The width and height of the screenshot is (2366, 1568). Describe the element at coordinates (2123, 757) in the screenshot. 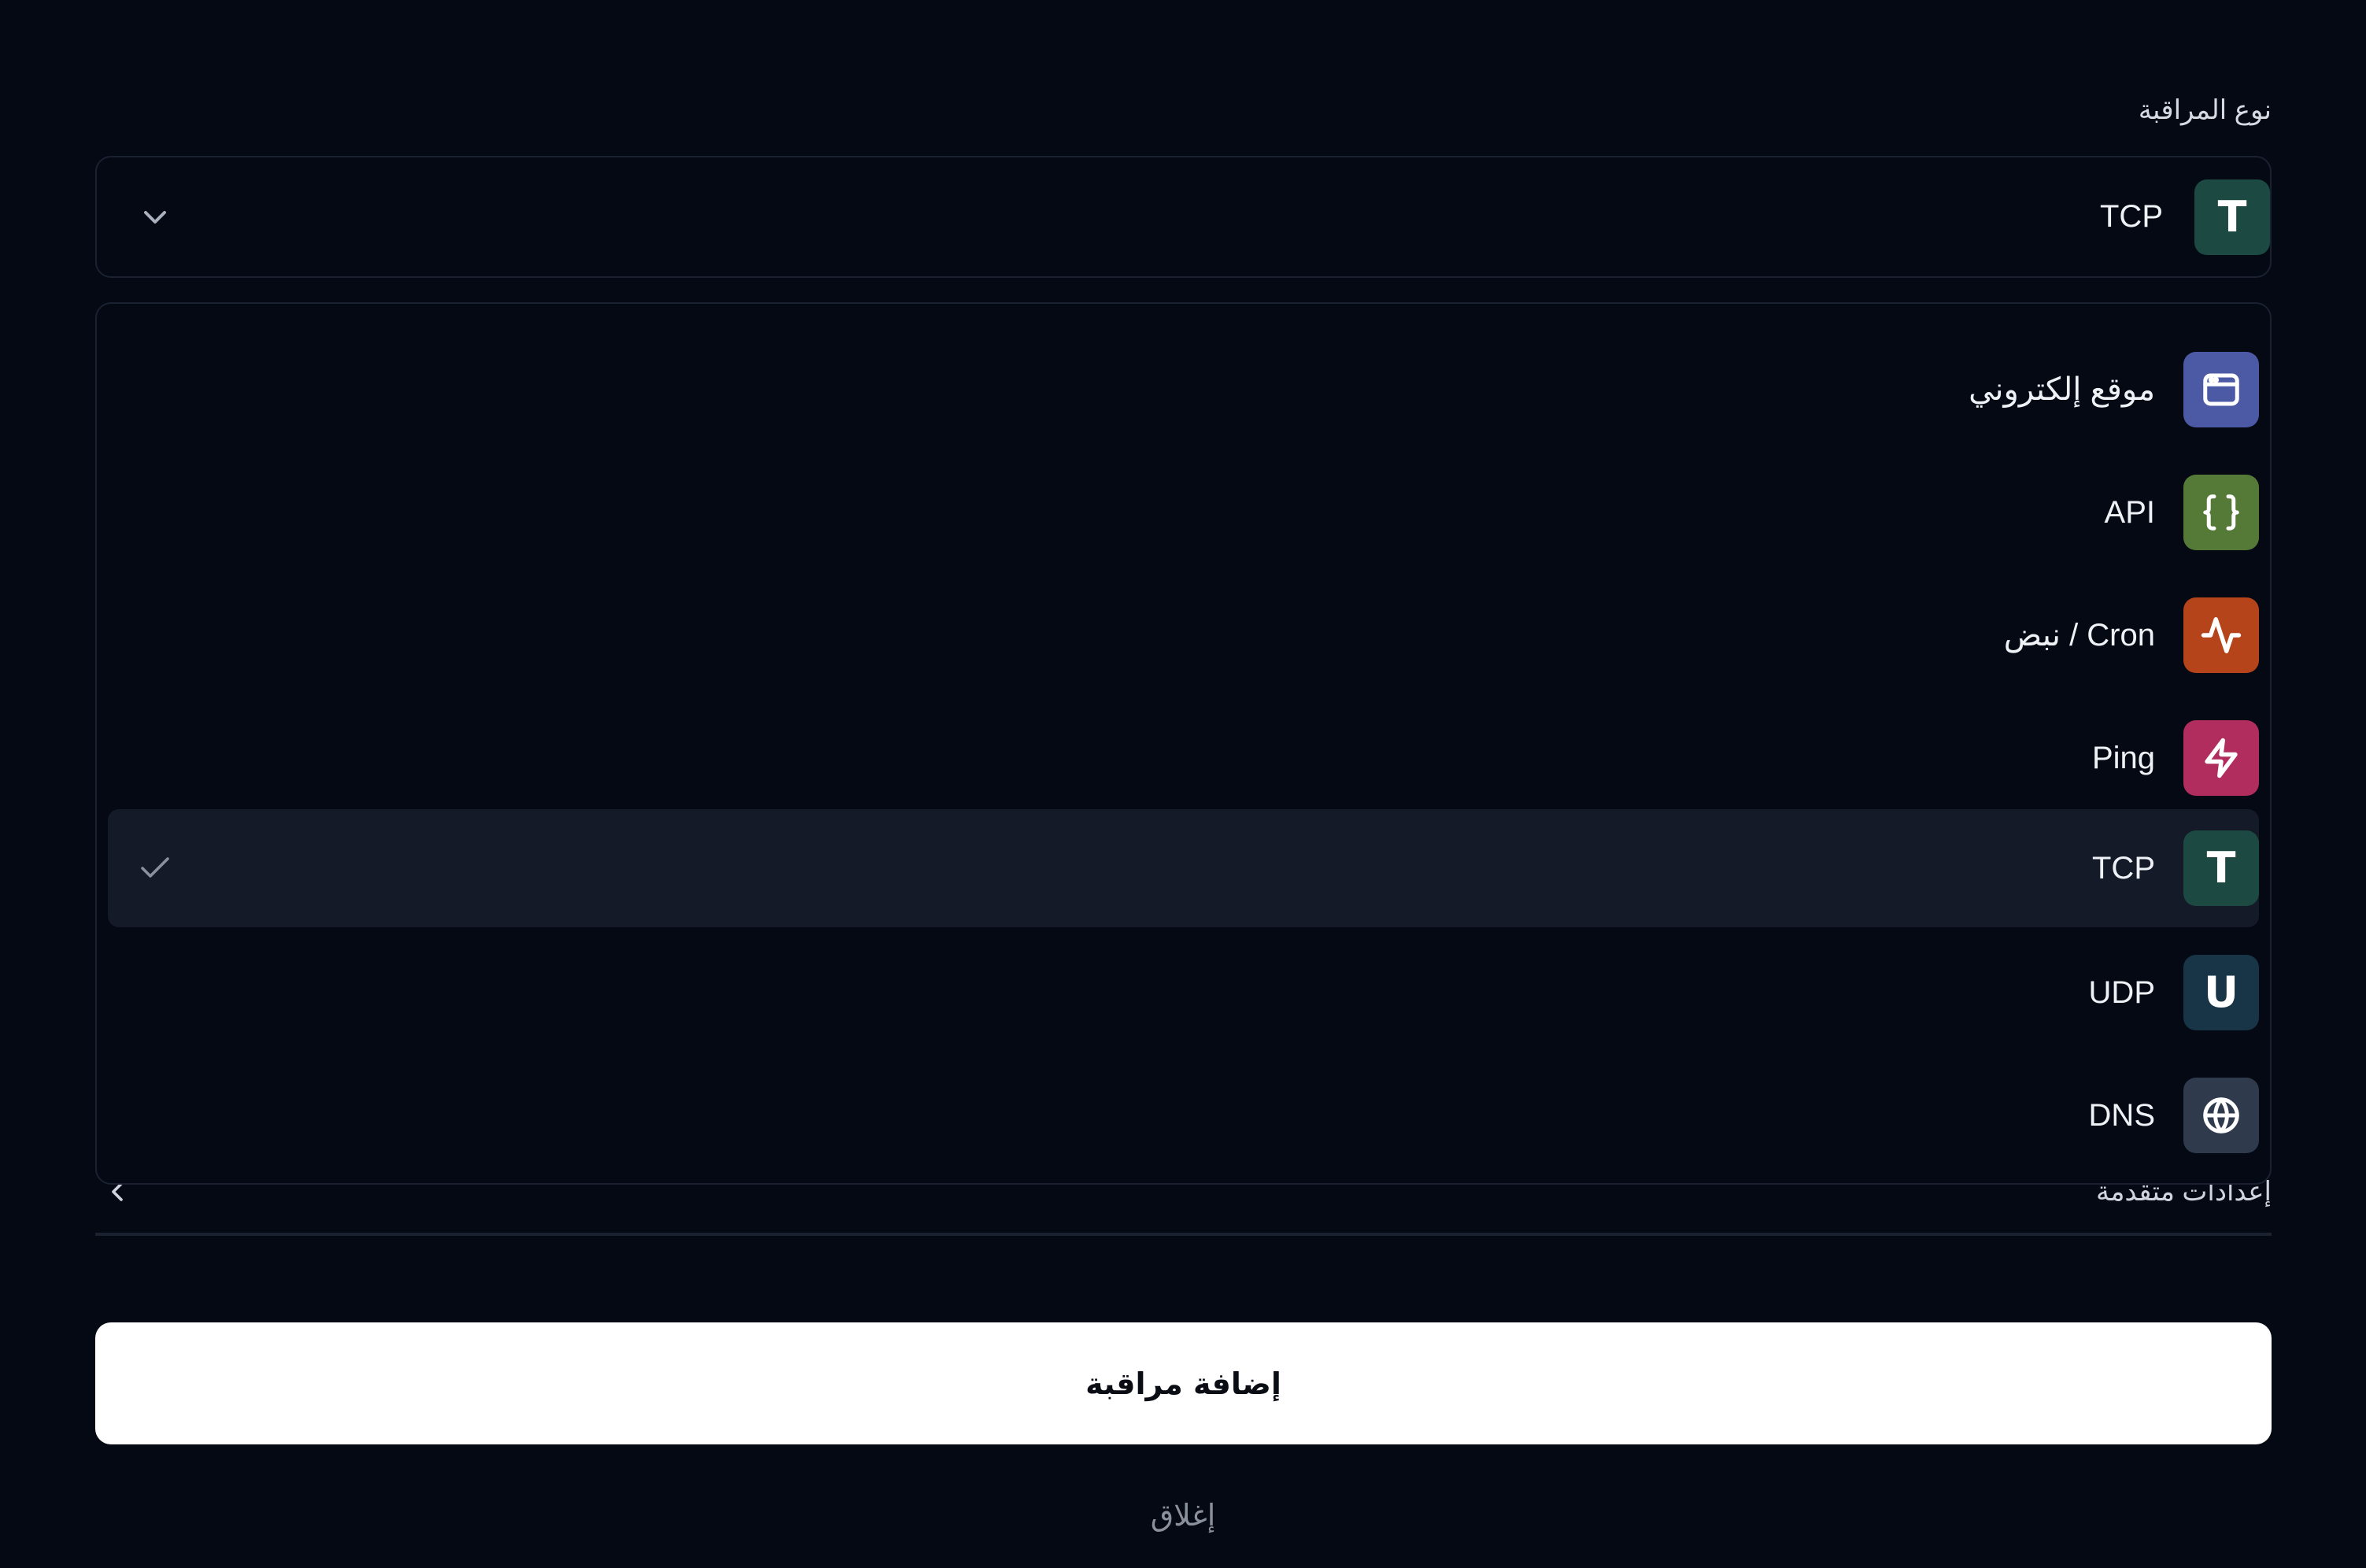

I see `option-label: Ping` at that location.